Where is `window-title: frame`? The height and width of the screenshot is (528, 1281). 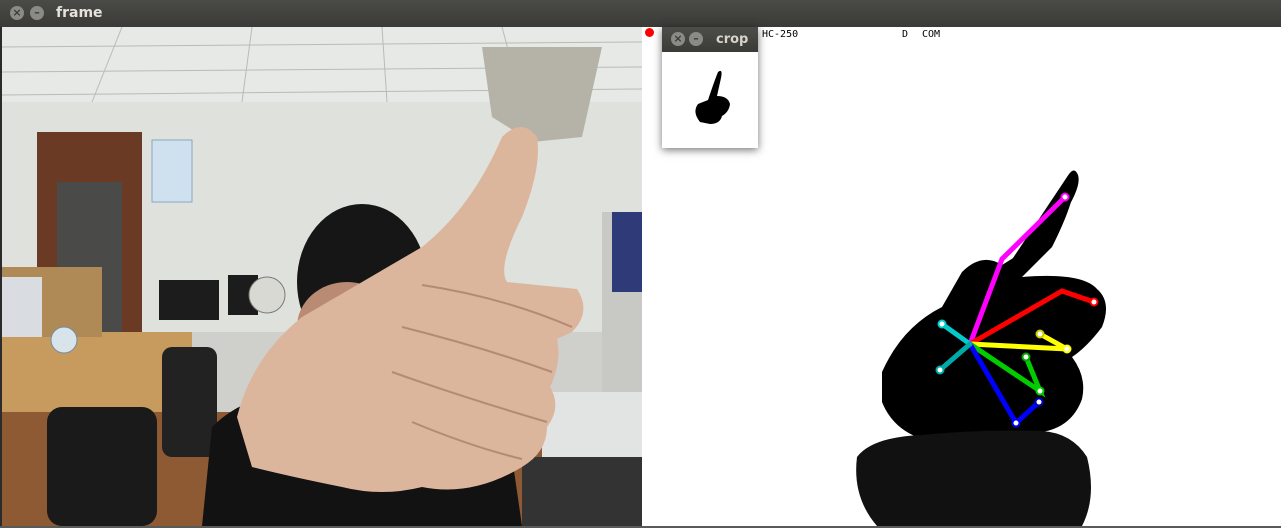 window-title: frame is located at coordinates (79, 13).